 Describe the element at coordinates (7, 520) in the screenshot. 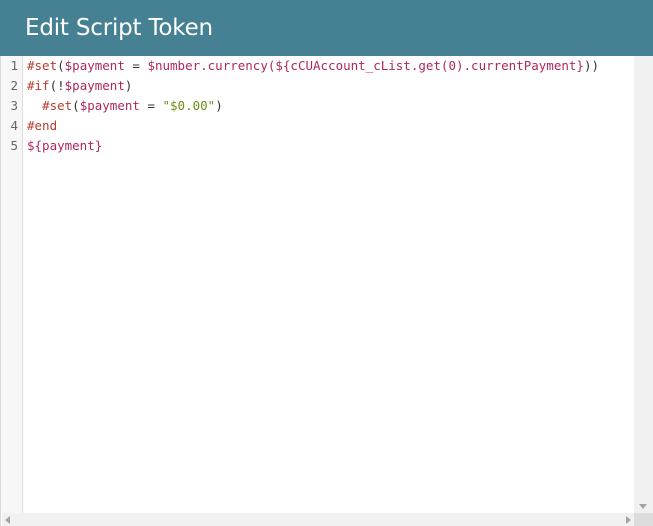

I see `scroll-left-arrow-icon` at that location.